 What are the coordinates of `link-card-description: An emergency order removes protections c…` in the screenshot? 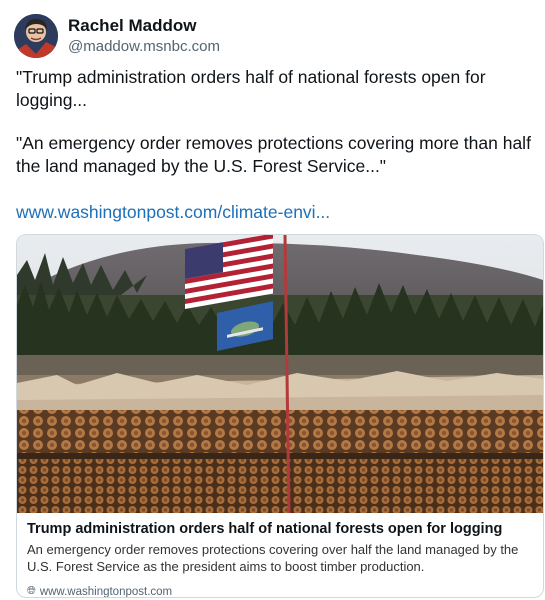 It's located at (273, 558).